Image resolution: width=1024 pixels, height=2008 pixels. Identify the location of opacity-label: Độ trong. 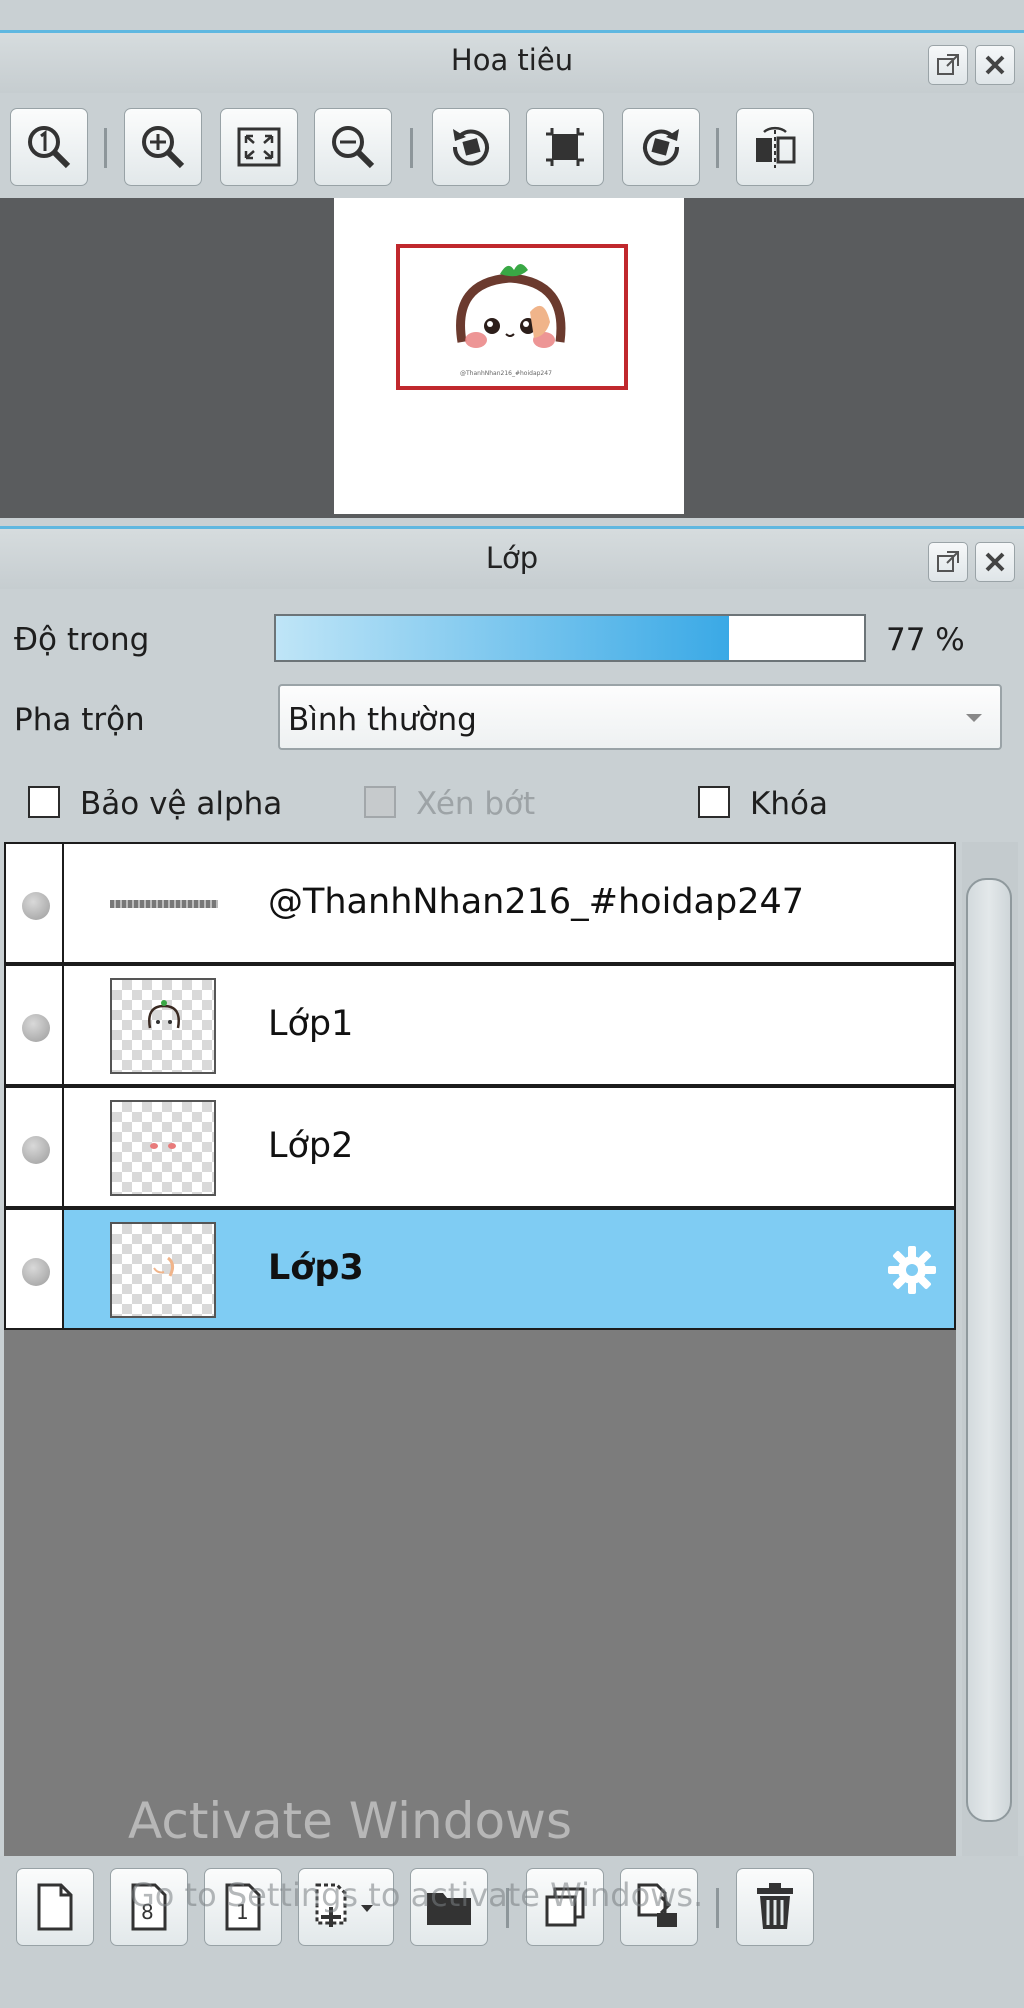
(82, 640).